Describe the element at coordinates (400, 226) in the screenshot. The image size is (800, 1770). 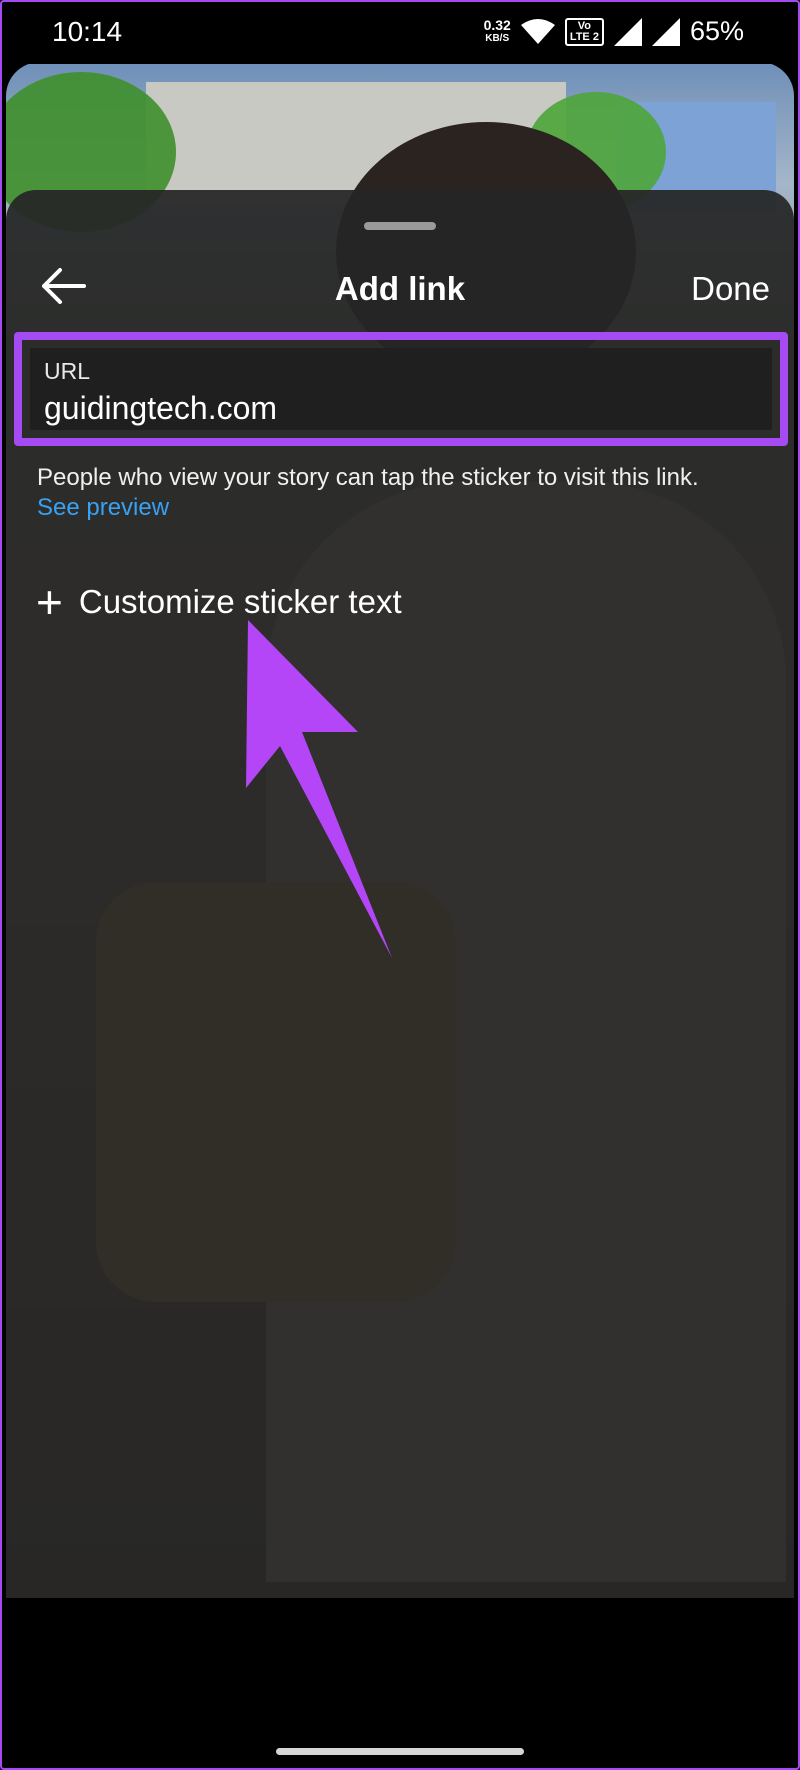
I see `sheet-drag-handle` at that location.